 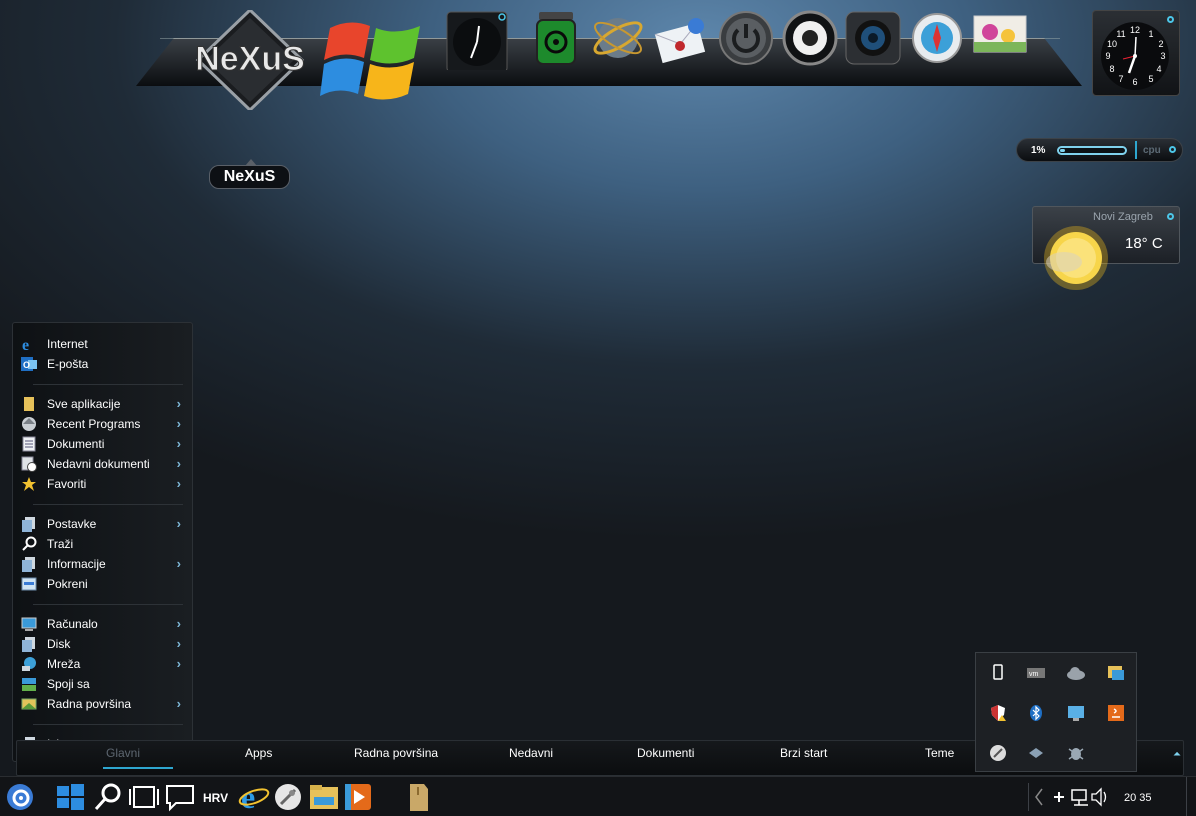 What do you see at coordinates (1152, 150) in the screenshot?
I see `cpu-label: cpu` at bounding box center [1152, 150].